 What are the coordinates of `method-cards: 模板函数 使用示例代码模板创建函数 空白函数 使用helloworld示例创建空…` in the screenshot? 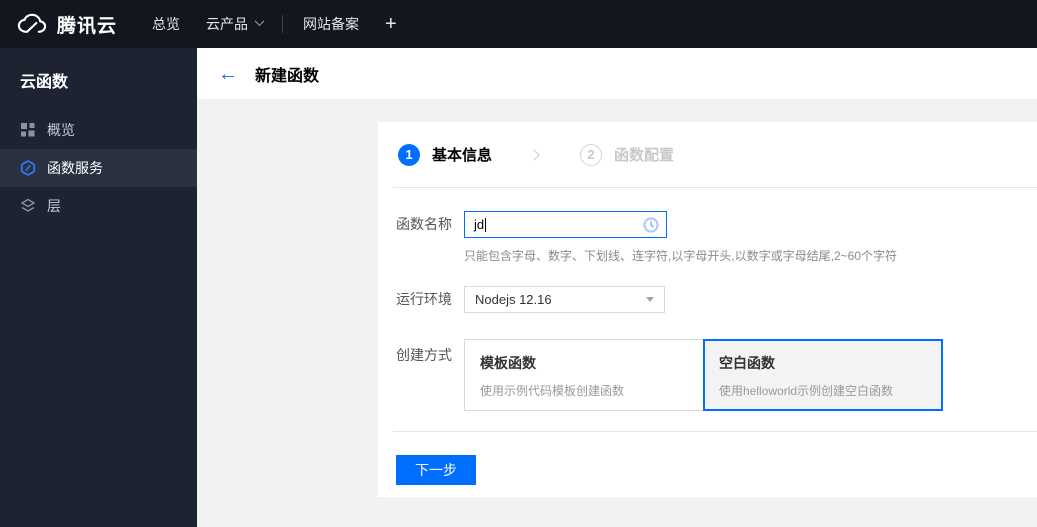 It's located at (703, 375).